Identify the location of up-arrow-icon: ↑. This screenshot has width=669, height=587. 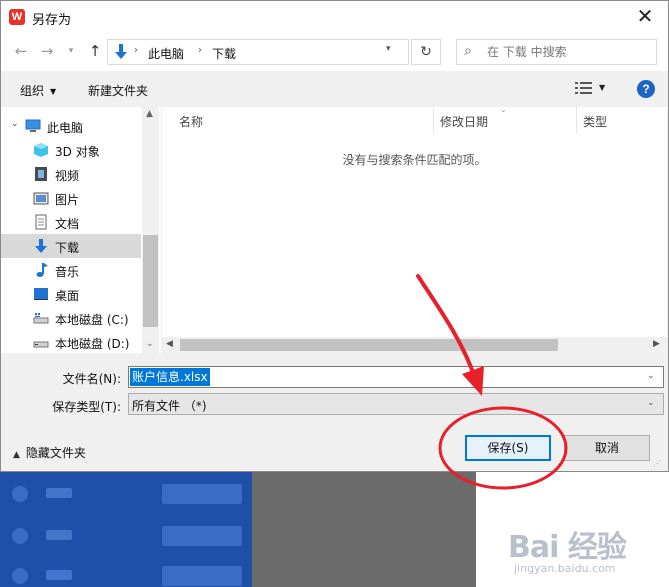
(95, 51).